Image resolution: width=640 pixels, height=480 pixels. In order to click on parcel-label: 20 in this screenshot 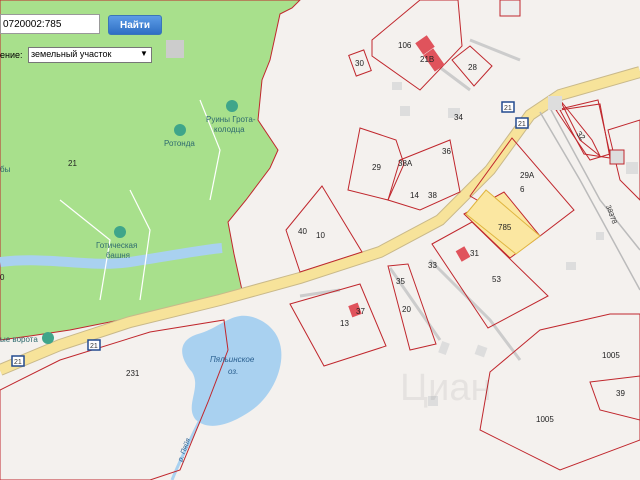, I will do `click(406, 309)`.